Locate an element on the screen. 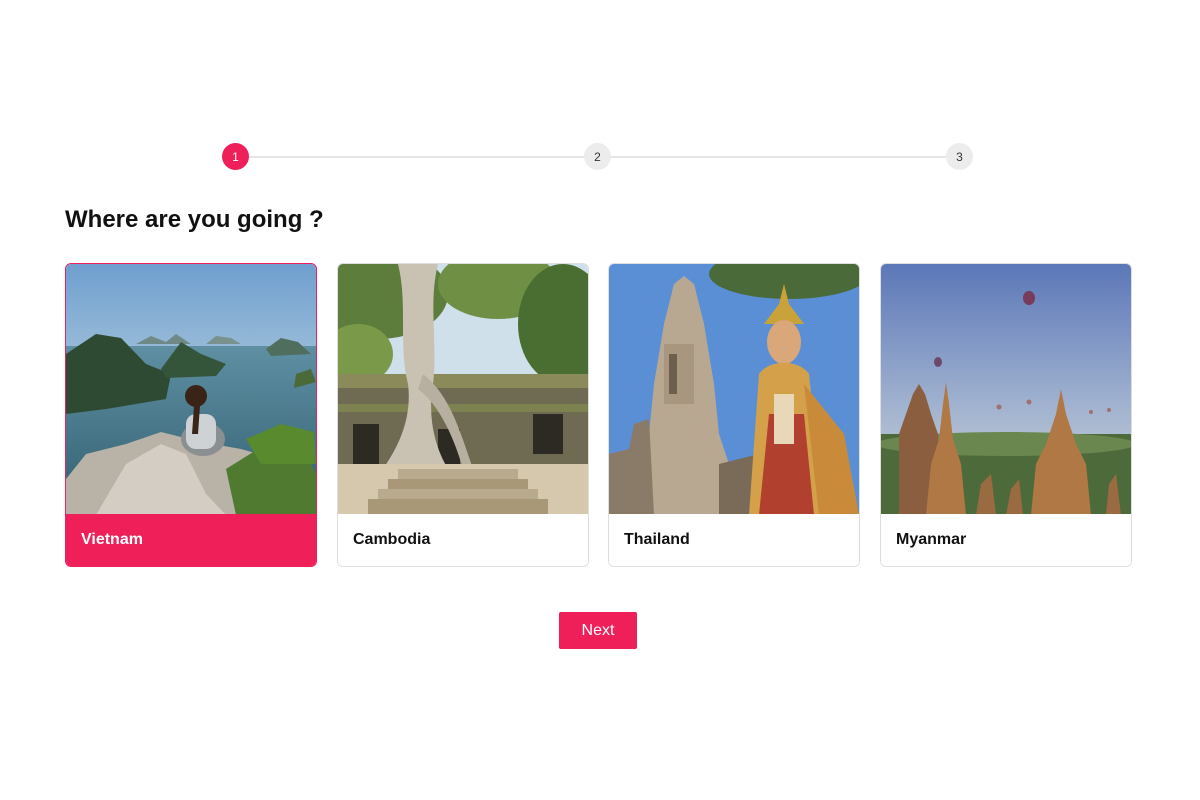 This screenshot has width=1200, height=800. myanmar-bagan-pagodas-image is located at coordinates (1006, 389).